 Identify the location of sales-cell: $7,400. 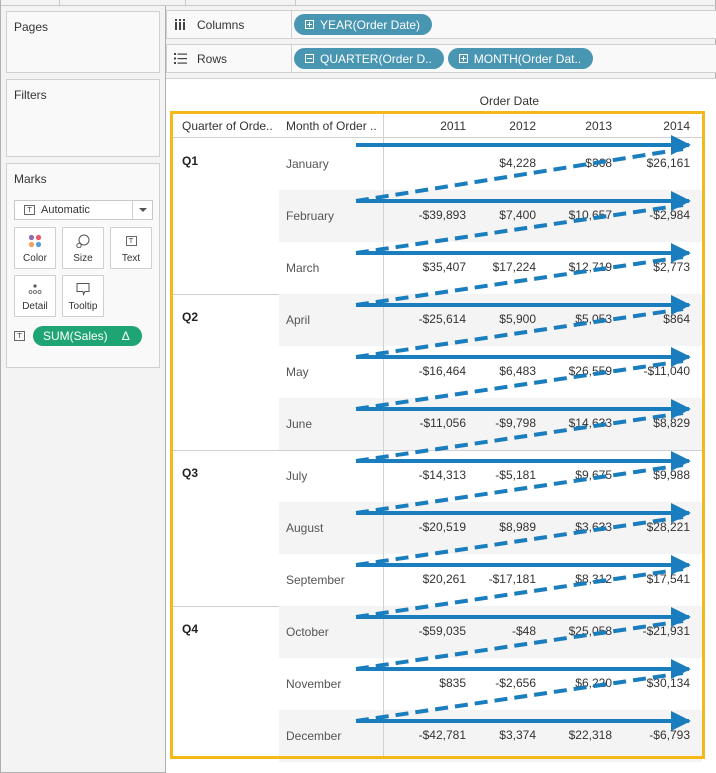
(496, 215).